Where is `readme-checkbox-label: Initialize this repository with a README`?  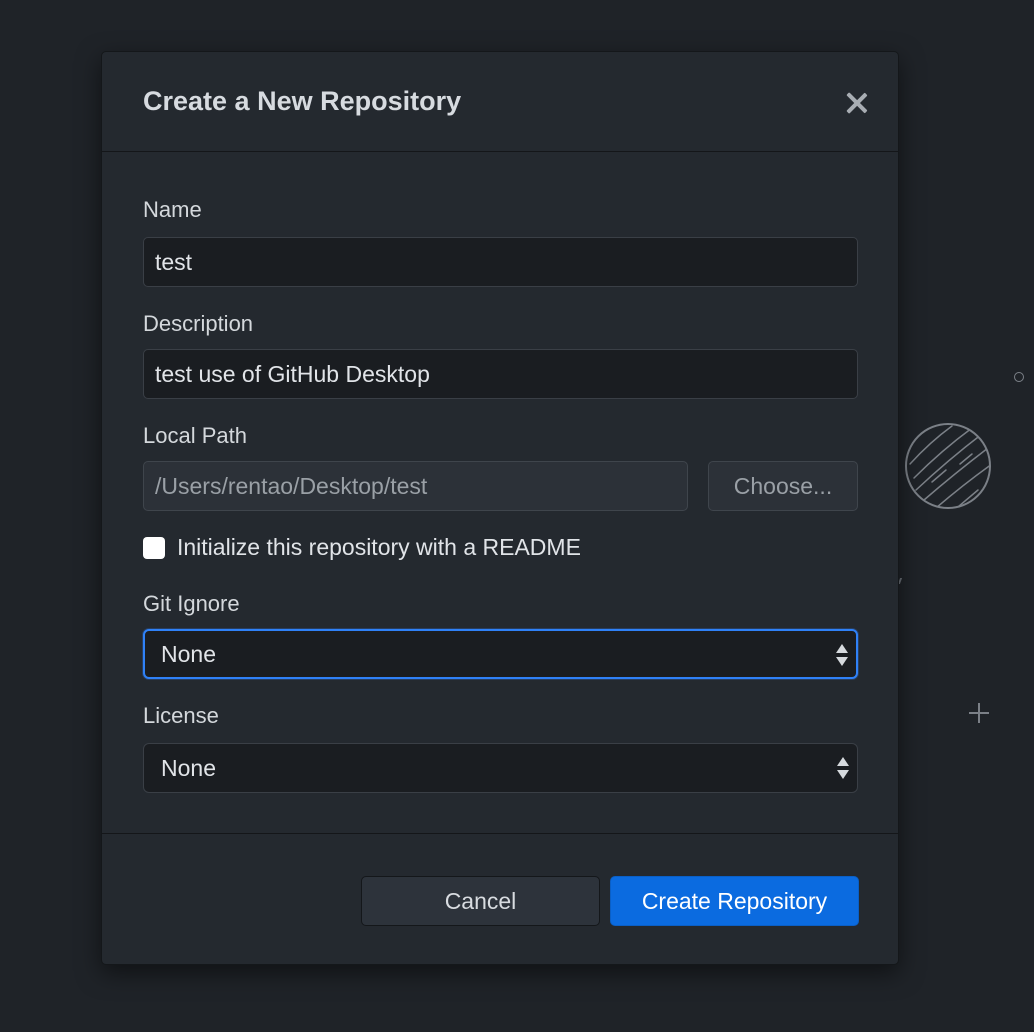
readme-checkbox-label: Initialize this repository with a README is located at coordinates (379, 547).